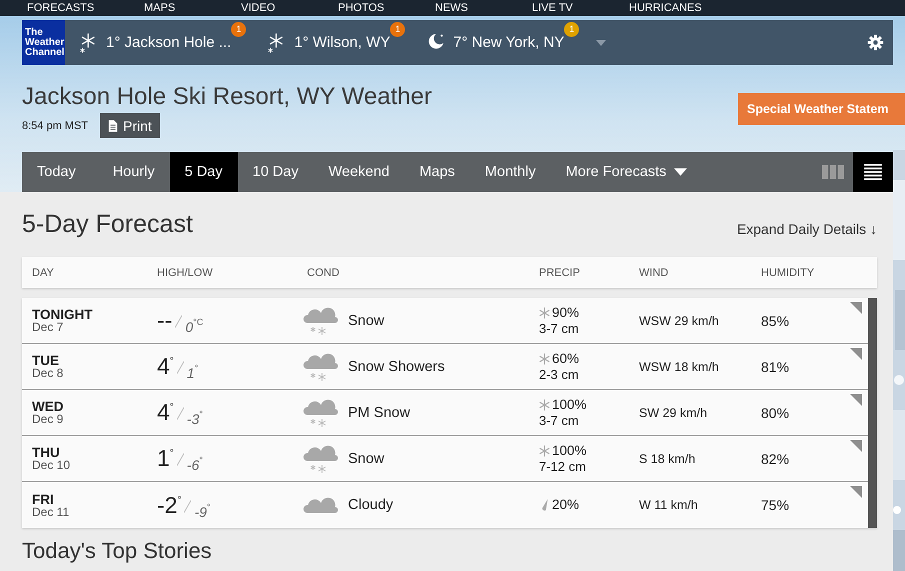 Image resolution: width=905 pixels, height=571 pixels. What do you see at coordinates (510, 172) in the screenshot?
I see `tab: Monthly` at bounding box center [510, 172].